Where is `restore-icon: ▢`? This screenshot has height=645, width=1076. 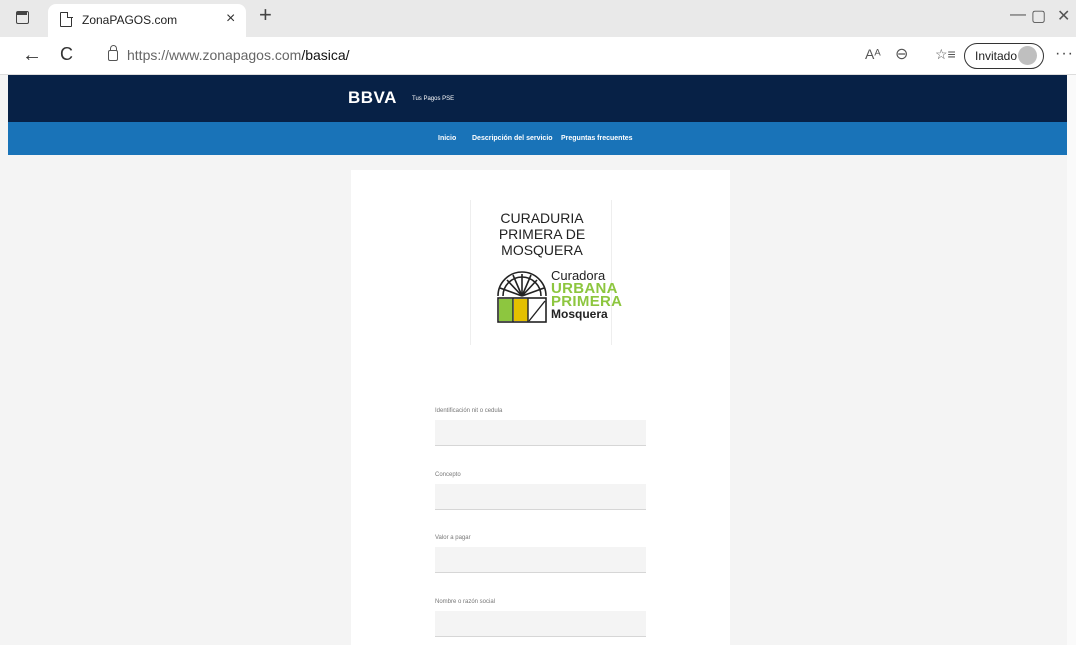 restore-icon: ▢ is located at coordinates (1038, 16).